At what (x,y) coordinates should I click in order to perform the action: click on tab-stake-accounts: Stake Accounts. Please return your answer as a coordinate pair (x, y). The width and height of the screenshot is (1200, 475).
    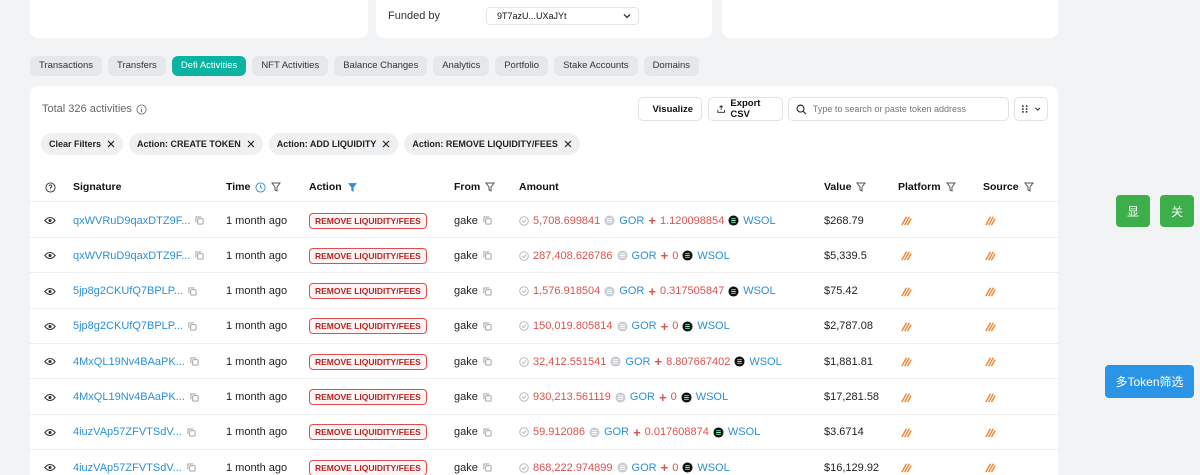
    Looking at the image, I should click on (596, 66).